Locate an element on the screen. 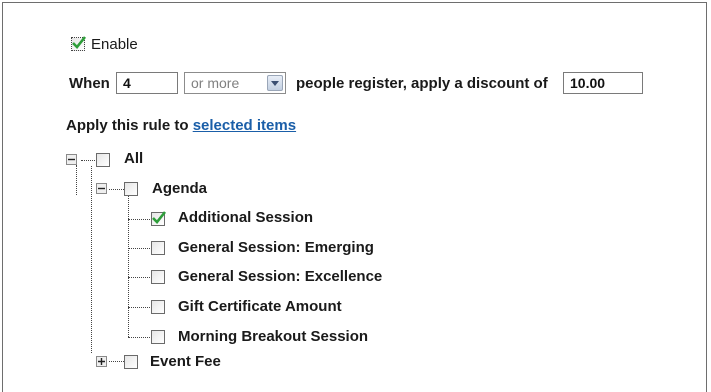 The image size is (711, 392). tree-checkbox-general-session-emerging is located at coordinates (158, 248).